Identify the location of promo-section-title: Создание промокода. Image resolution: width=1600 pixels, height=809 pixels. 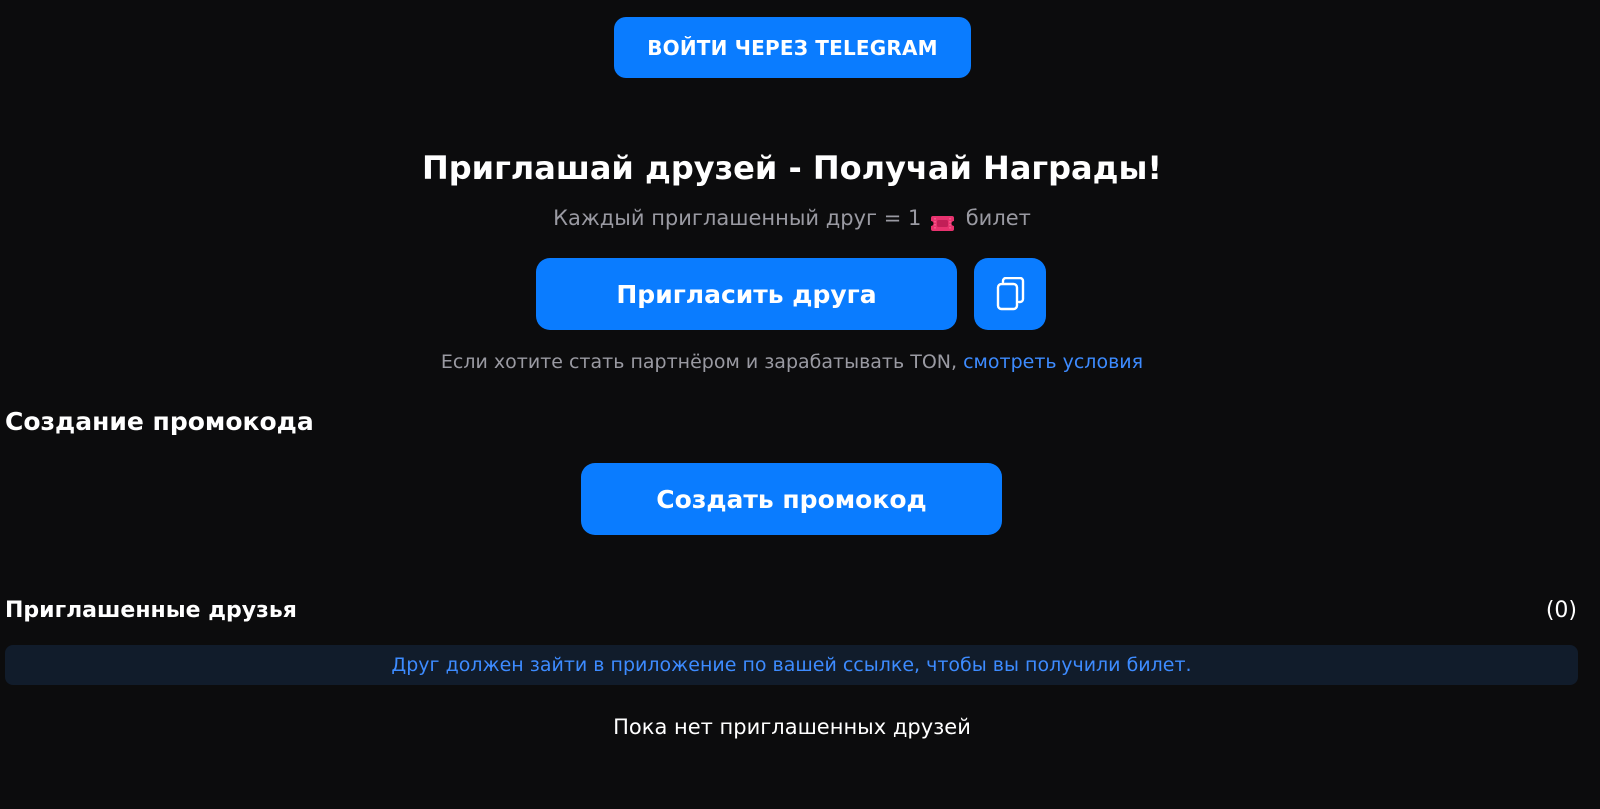
(159, 421).